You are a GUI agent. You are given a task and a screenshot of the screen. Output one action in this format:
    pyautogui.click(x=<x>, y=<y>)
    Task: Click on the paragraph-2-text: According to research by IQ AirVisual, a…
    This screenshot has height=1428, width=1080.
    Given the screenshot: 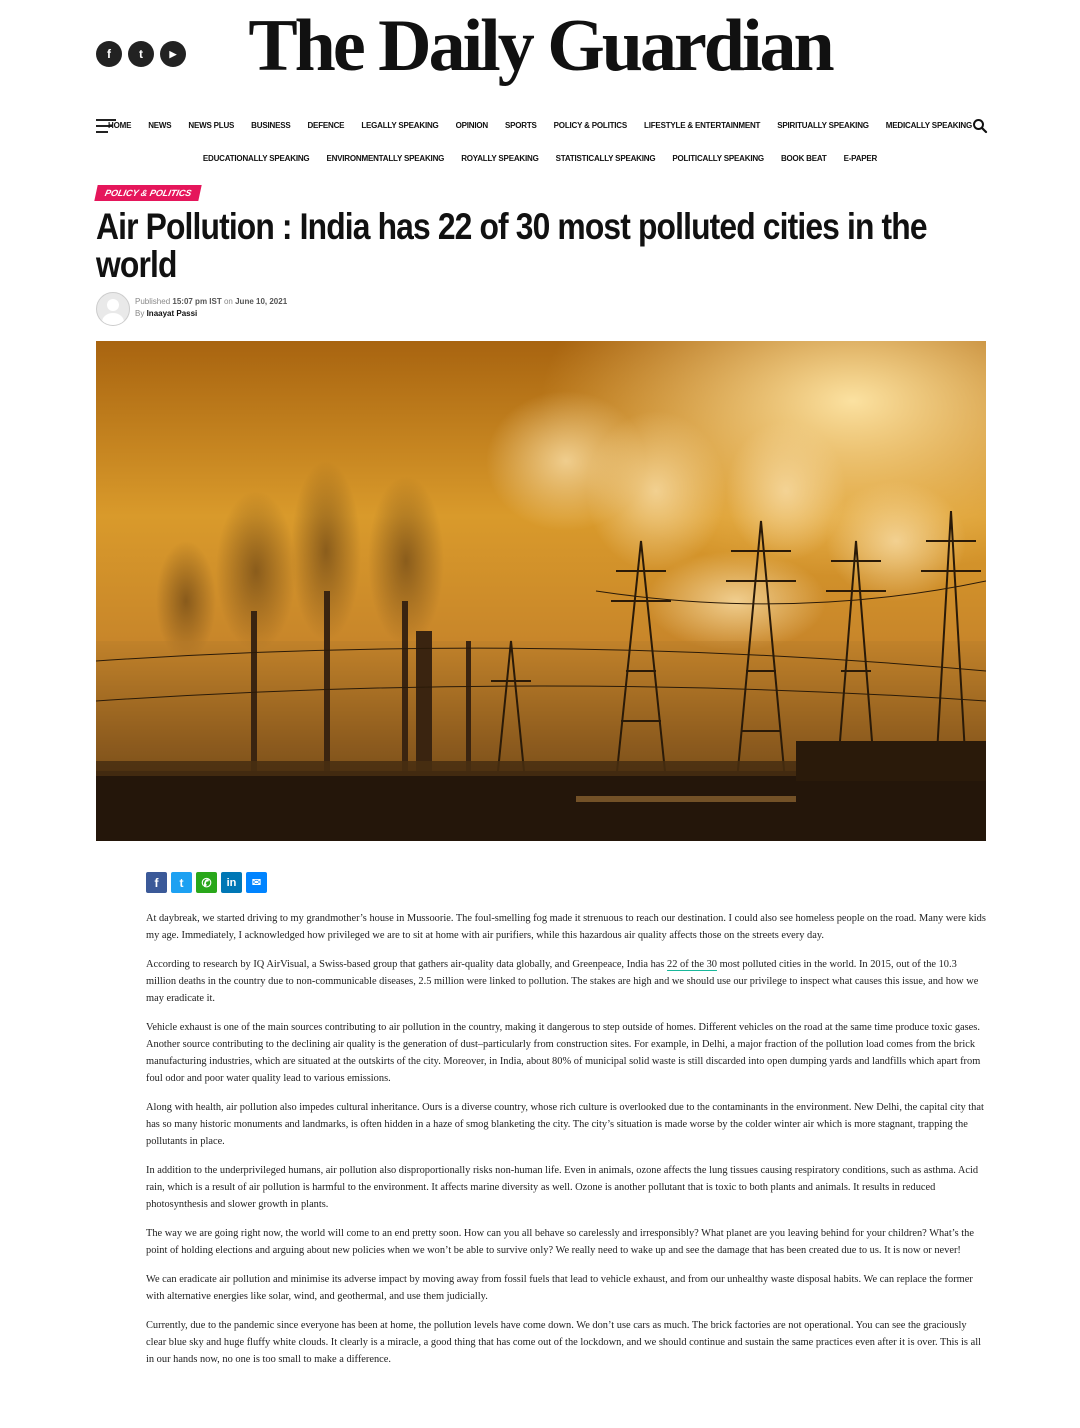 What is the action you would take?
    pyautogui.click(x=407, y=964)
    